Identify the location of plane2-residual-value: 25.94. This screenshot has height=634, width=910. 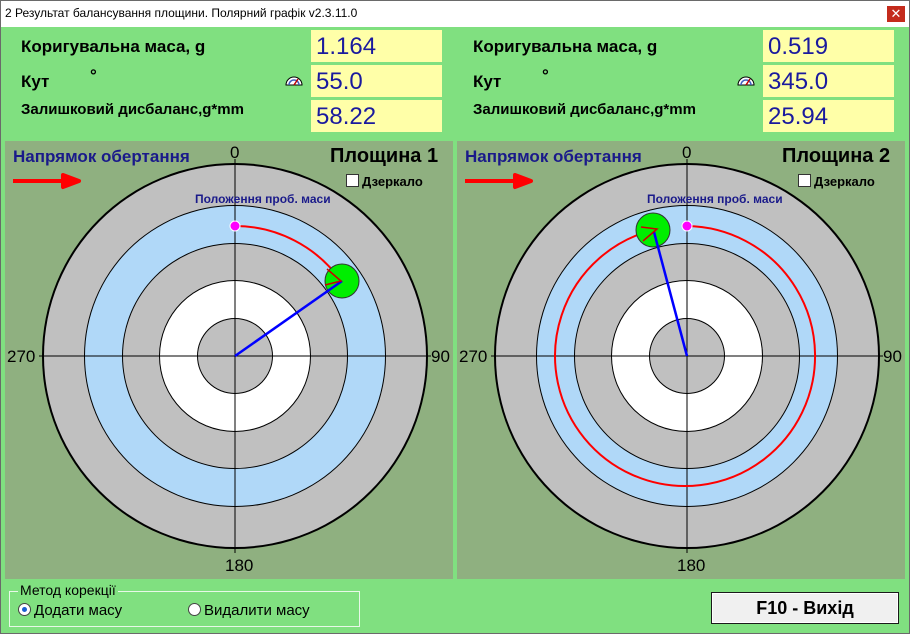
(828, 116).